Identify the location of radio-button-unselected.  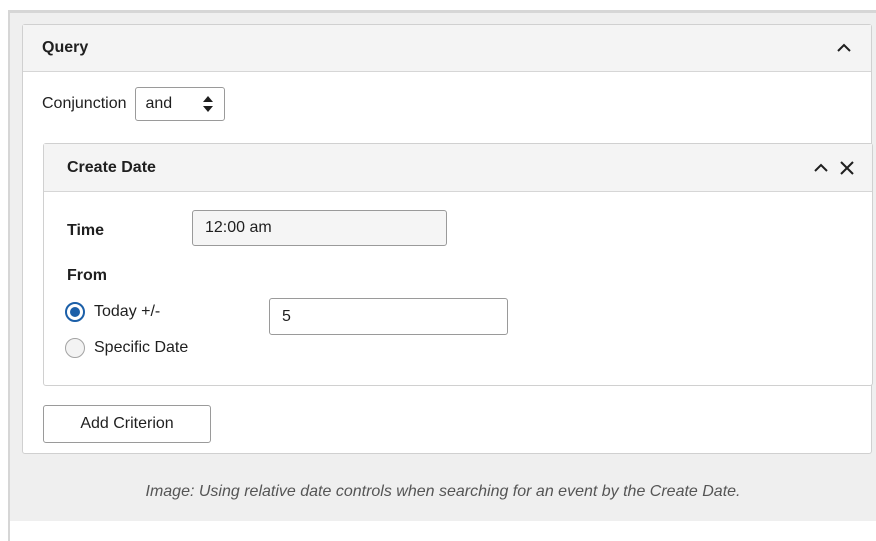
(75, 348).